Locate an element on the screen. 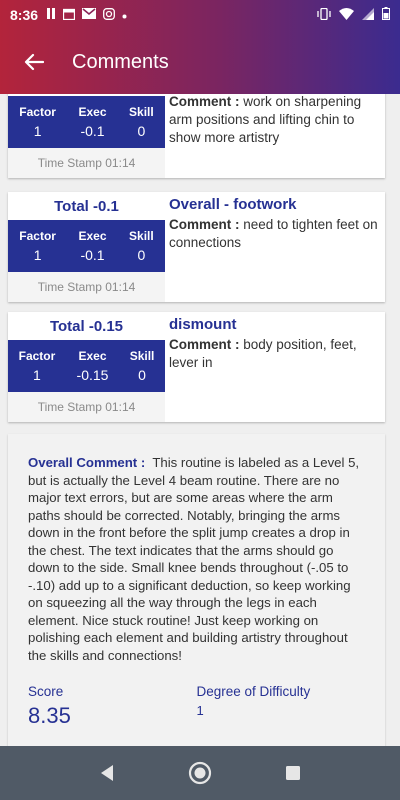 The image size is (400, 800). back-arrow-icon is located at coordinates (34, 62).